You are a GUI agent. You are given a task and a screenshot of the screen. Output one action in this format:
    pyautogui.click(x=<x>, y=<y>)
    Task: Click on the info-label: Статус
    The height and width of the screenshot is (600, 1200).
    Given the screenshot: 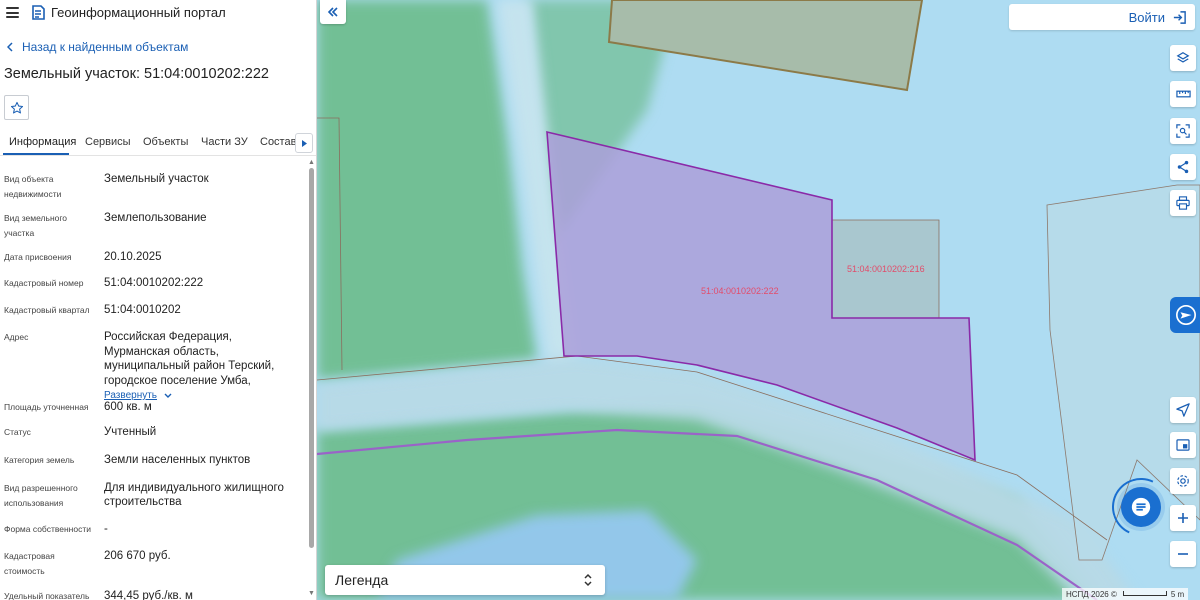 What is the action you would take?
    pyautogui.click(x=17, y=432)
    